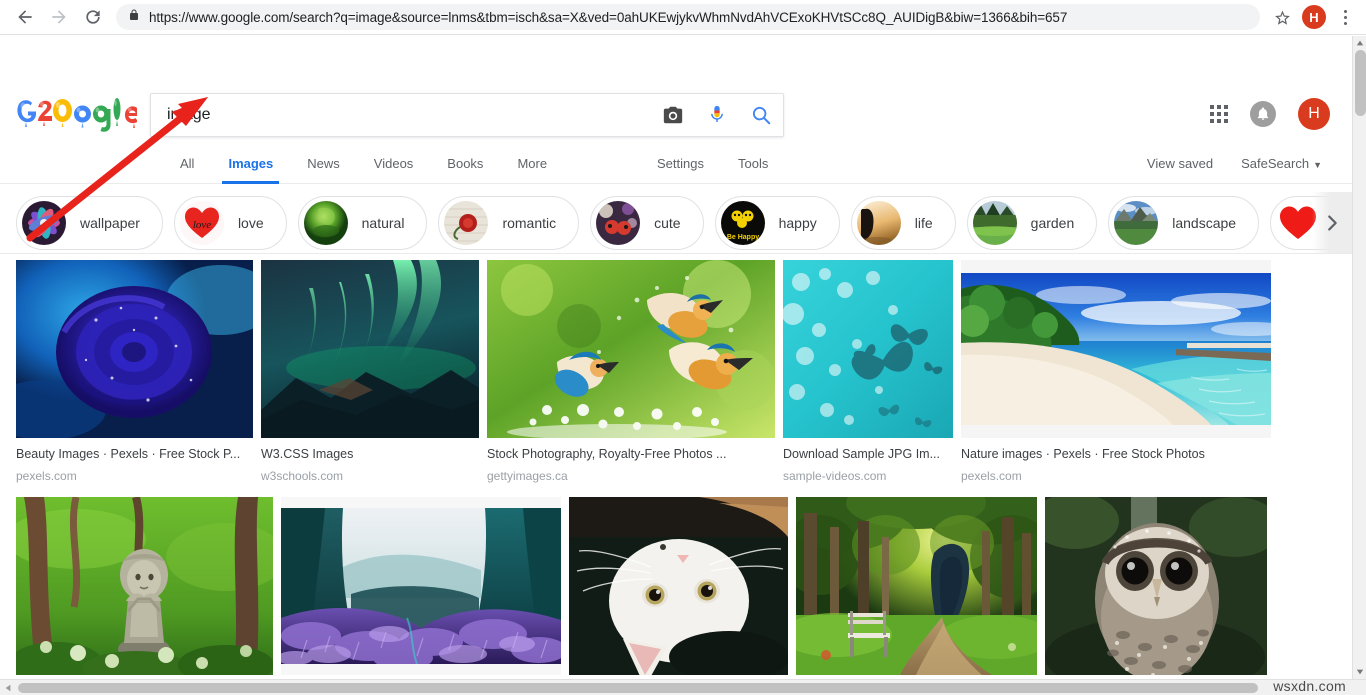  Describe the element at coordinates (527, 476) in the screenshot. I see `result-source: gettyimages.ca` at that location.